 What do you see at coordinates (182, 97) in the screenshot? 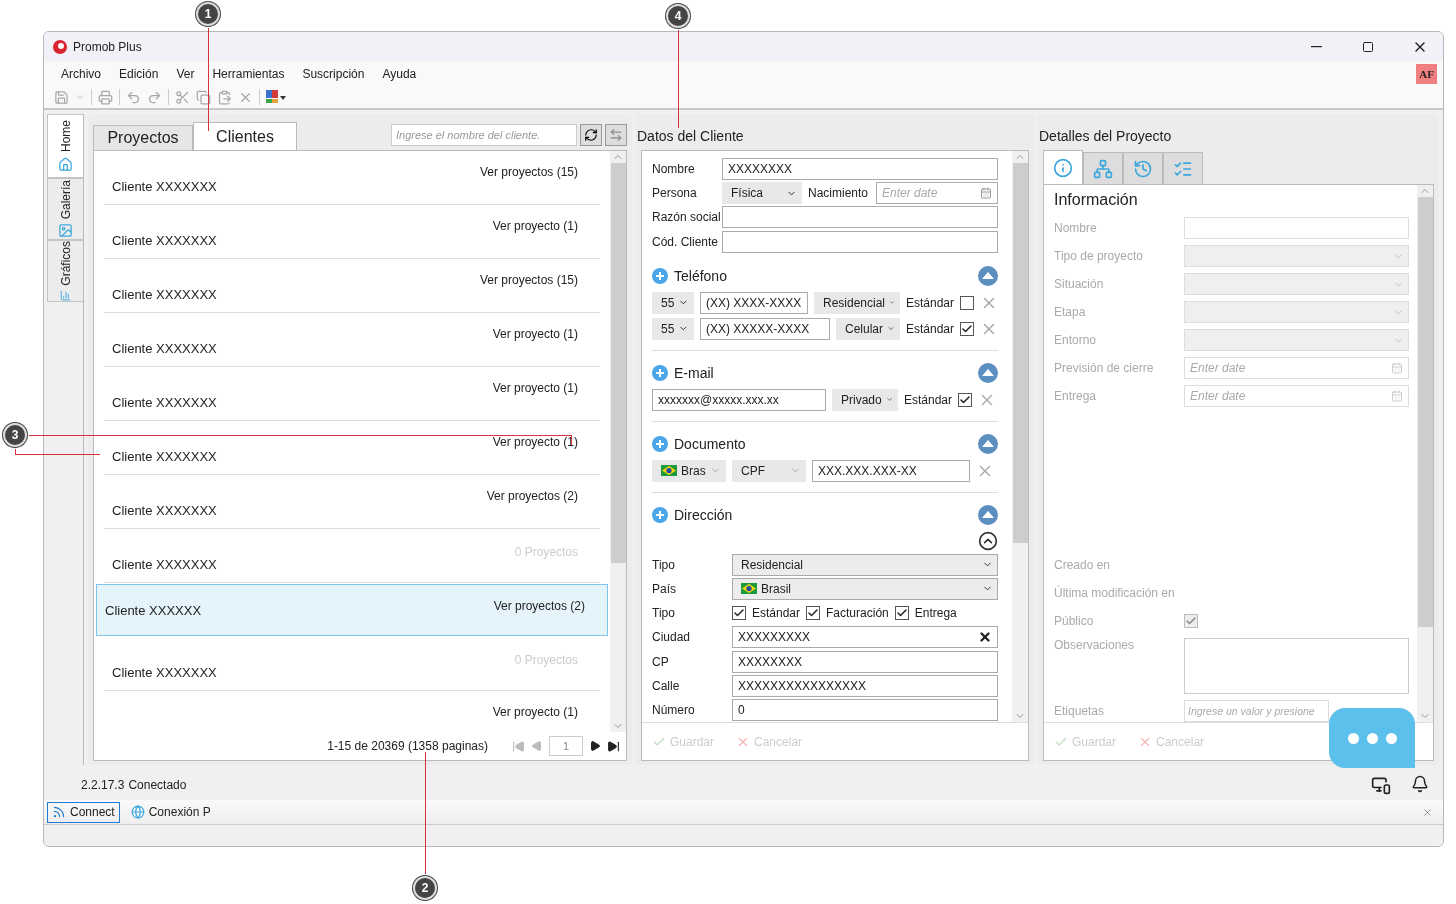
I see `cut-icon` at bounding box center [182, 97].